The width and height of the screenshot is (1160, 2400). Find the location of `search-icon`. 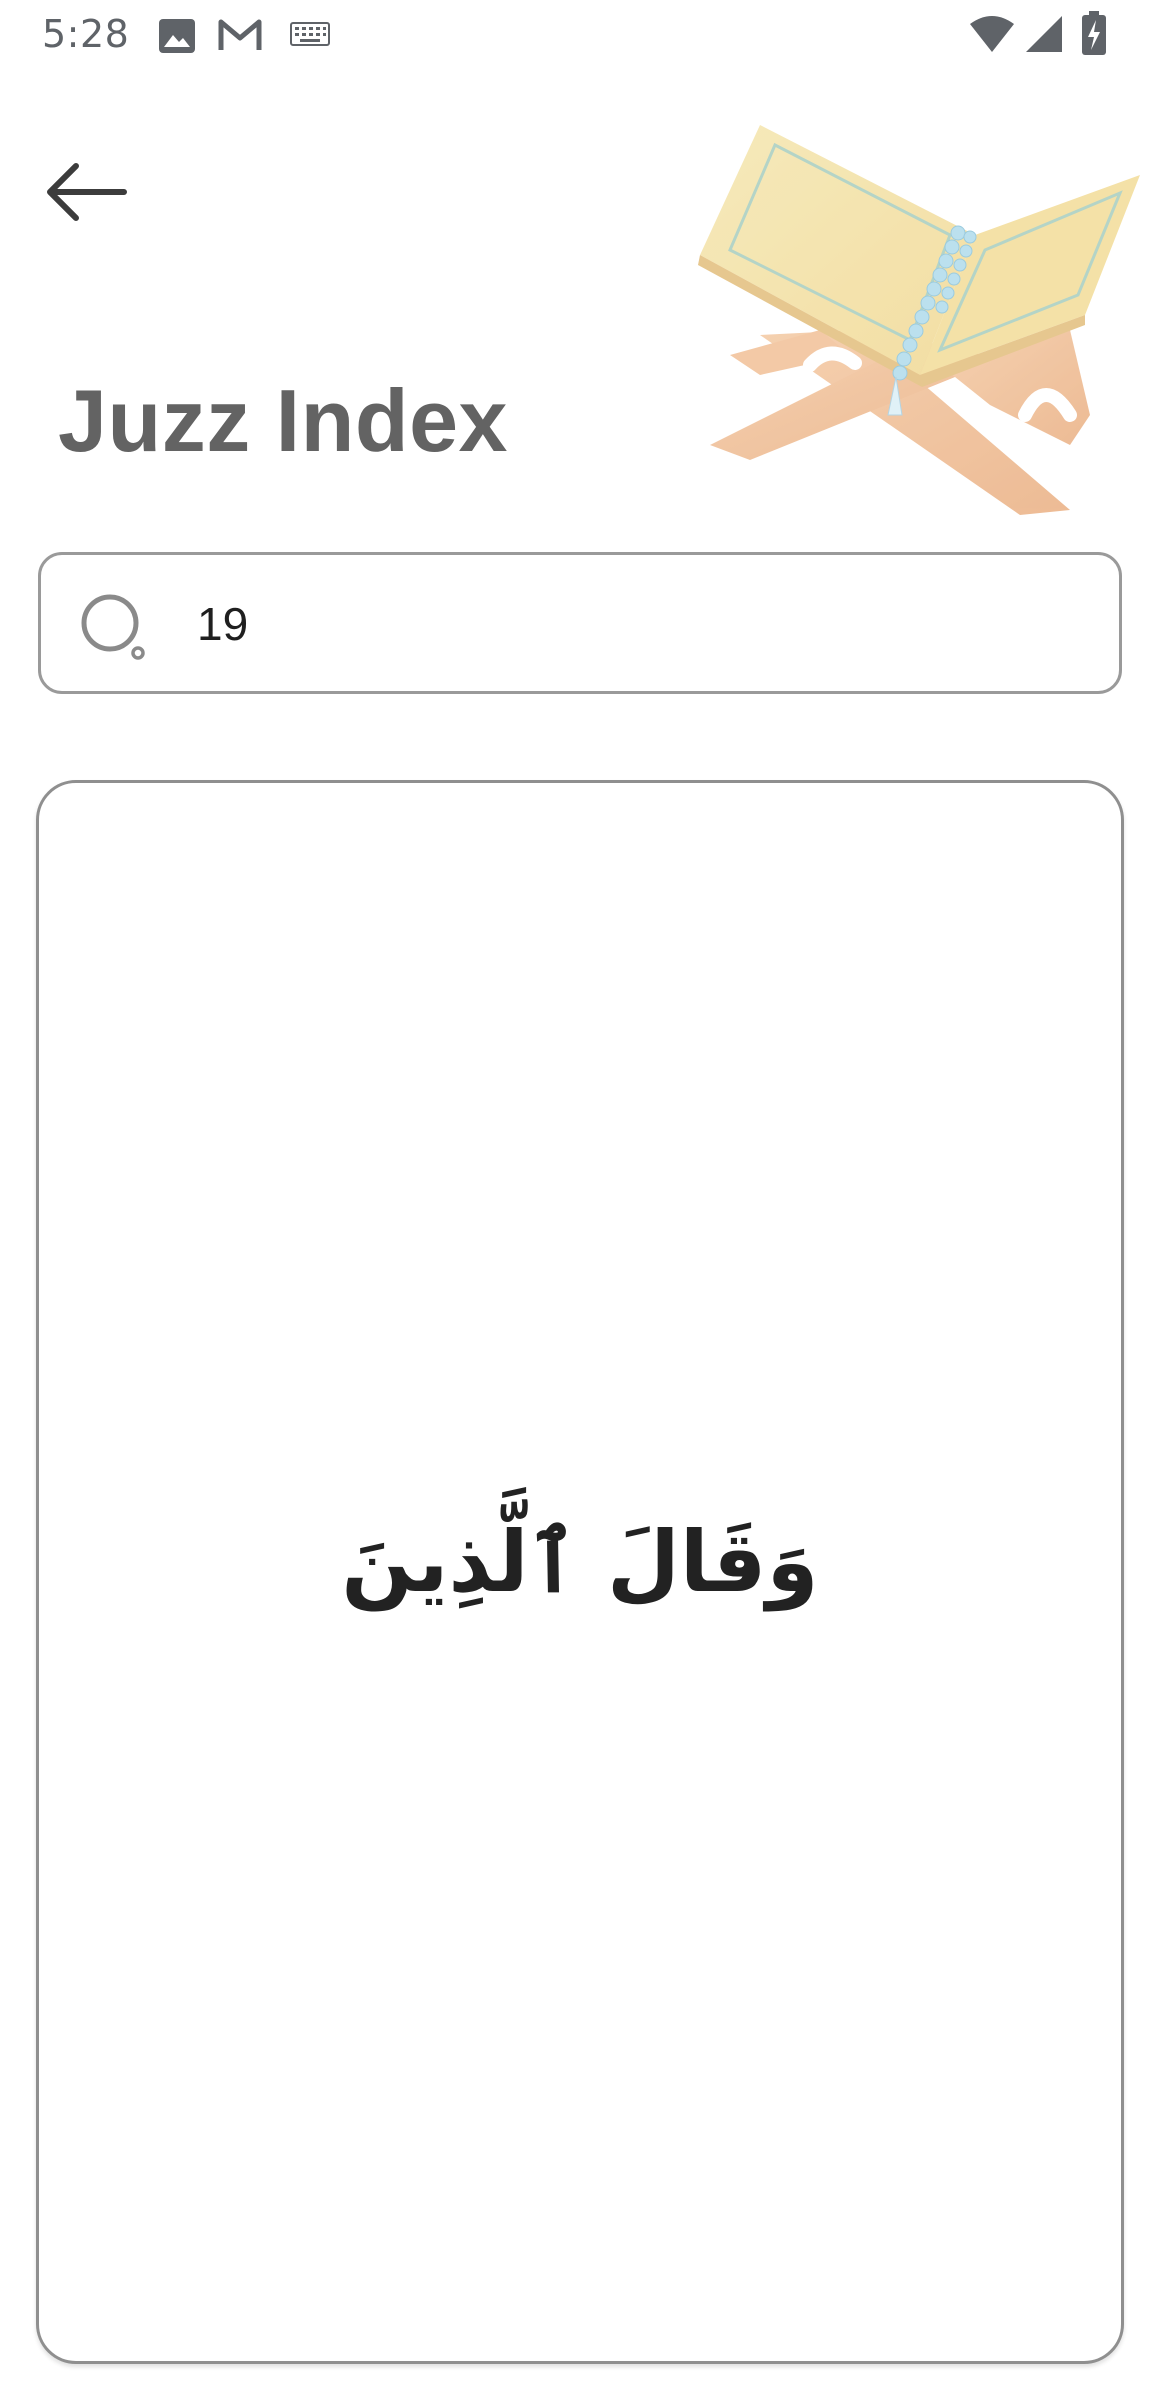

search-icon is located at coordinates (113, 627).